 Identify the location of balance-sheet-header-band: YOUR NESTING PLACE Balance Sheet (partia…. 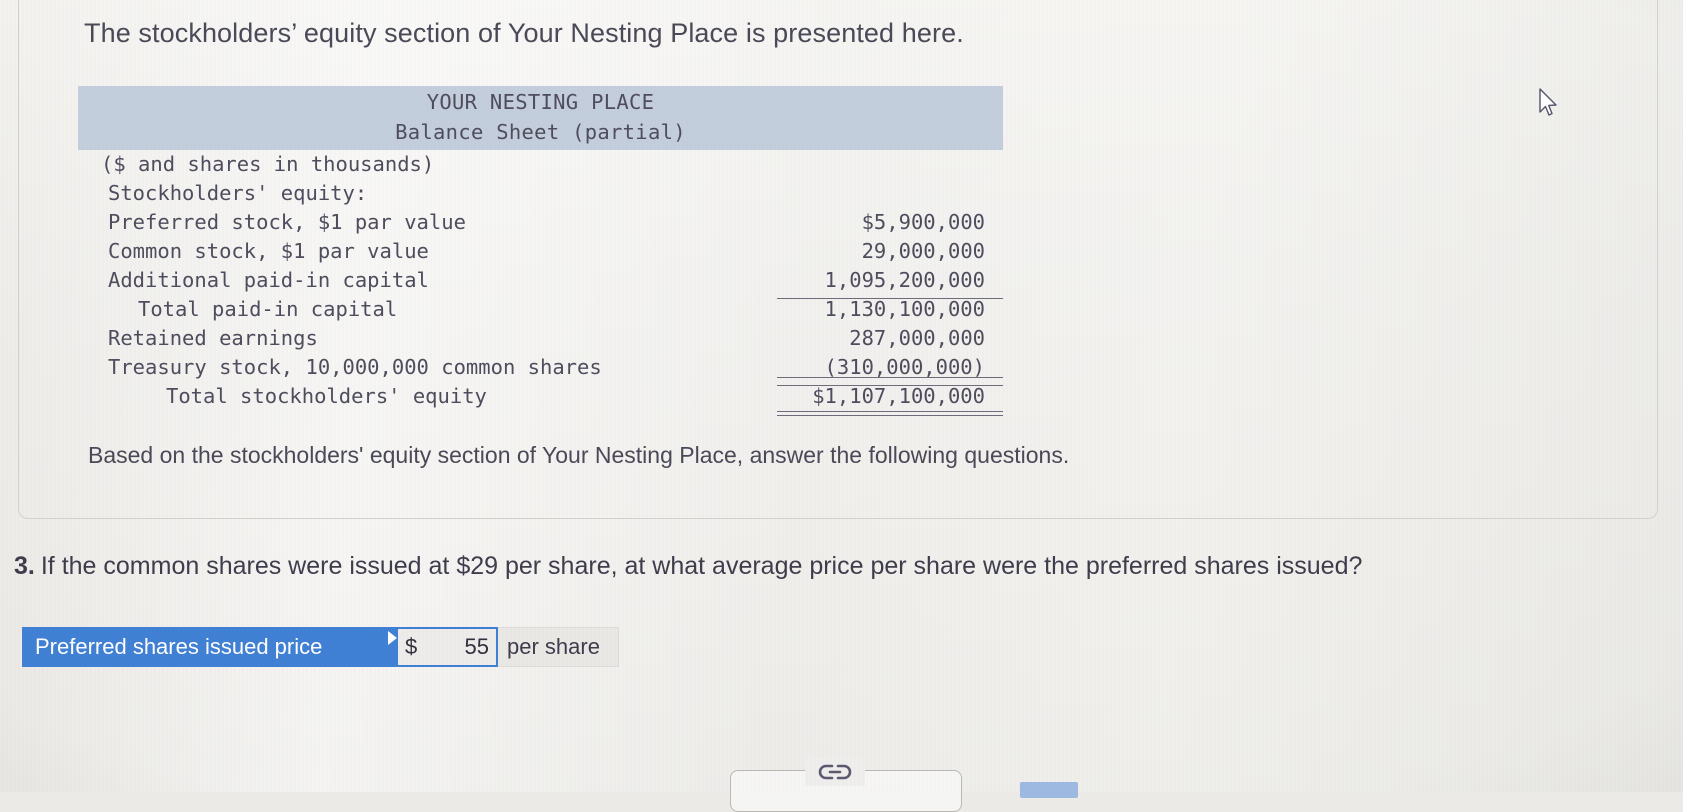
(540, 118).